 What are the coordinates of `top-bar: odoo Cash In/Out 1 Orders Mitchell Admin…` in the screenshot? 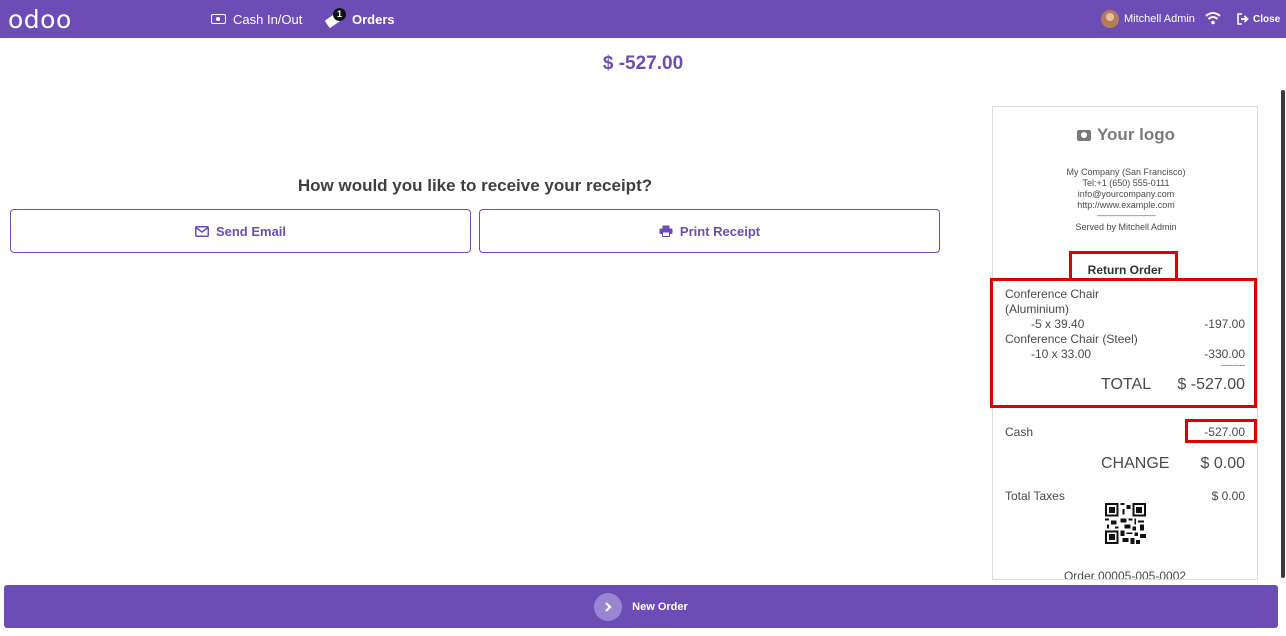 It's located at (643, 19).